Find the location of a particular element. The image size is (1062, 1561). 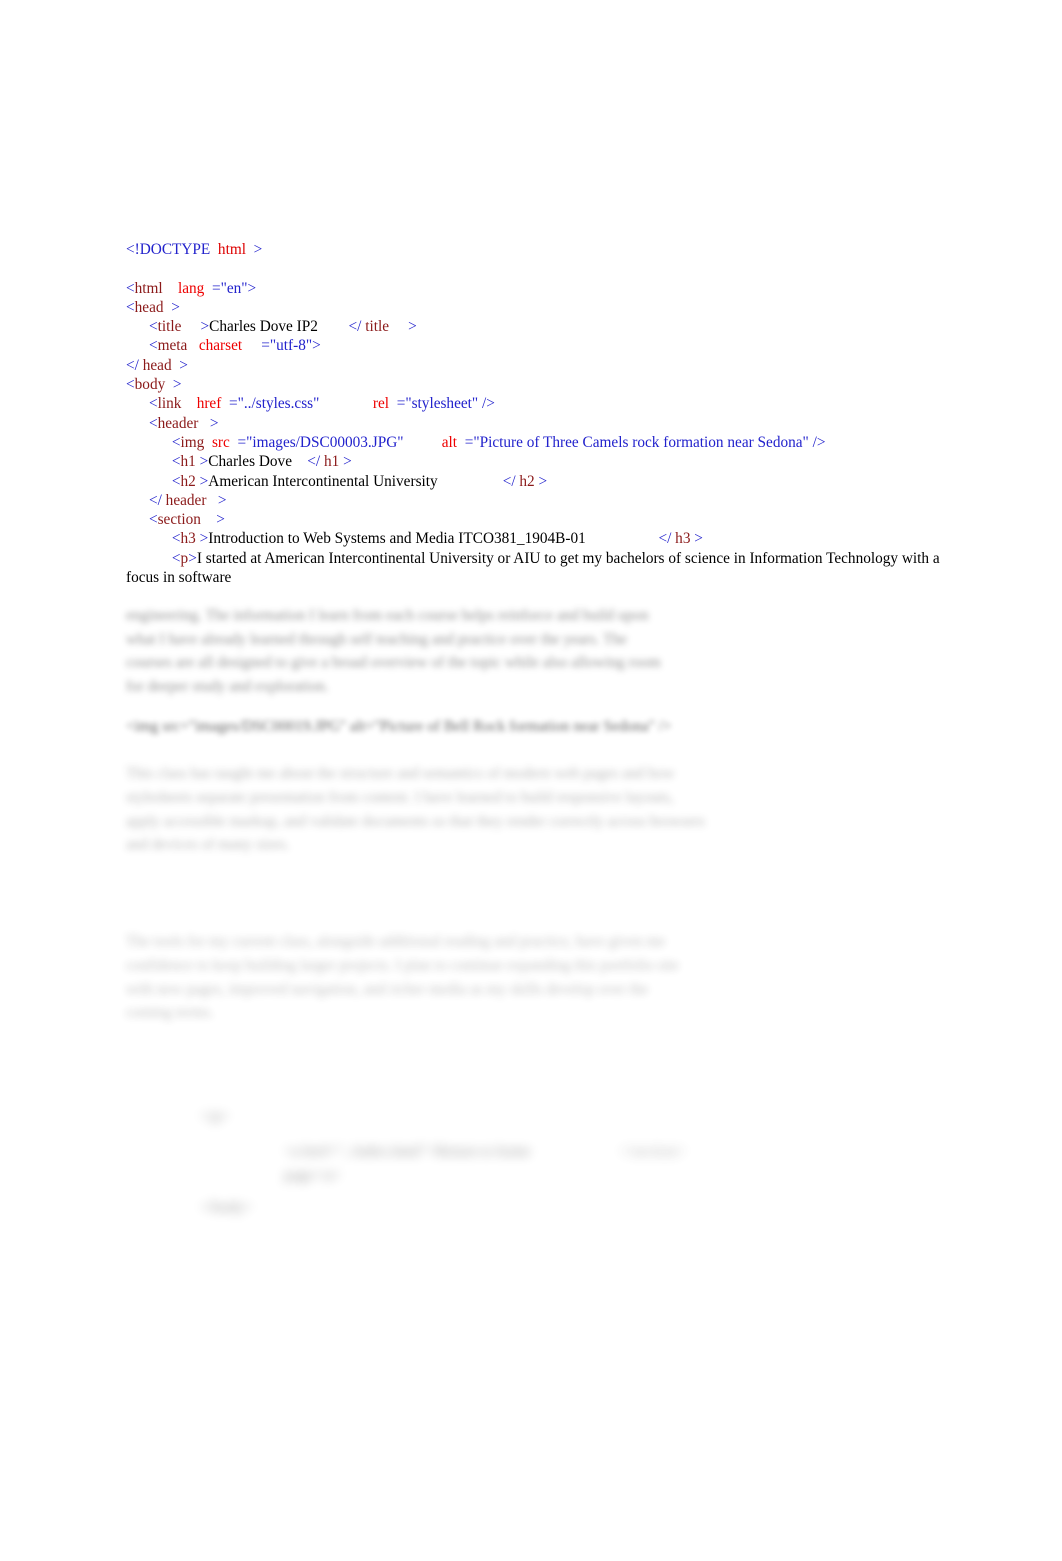

code-token-tag: section is located at coordinates (179, 520).